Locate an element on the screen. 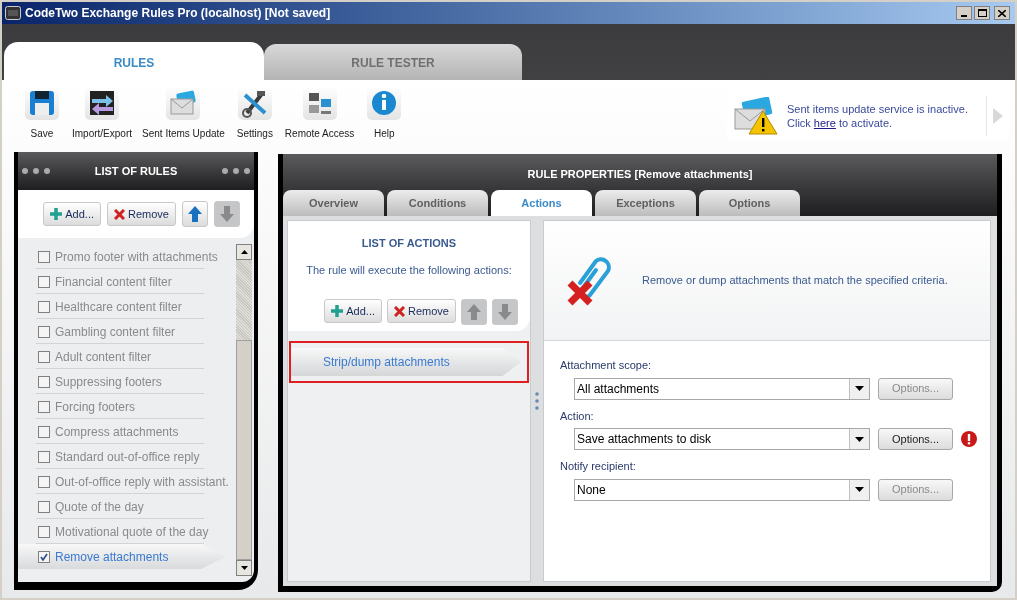 The image size is (1017, 600). rule-label: Healthcare content filter is located at coordinates (118, 307).